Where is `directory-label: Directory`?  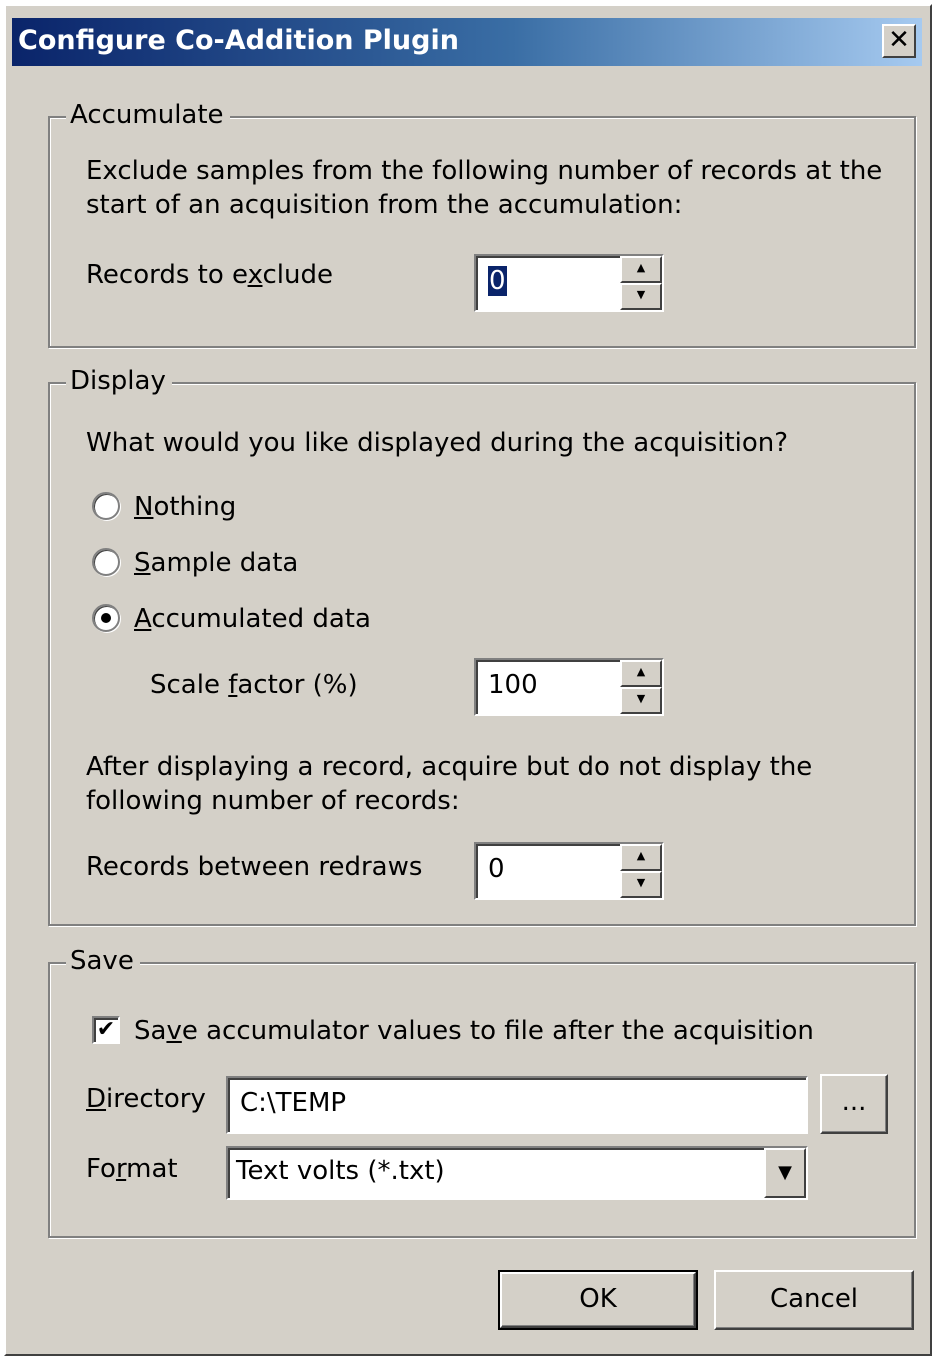
directory-label: Directory is located at coordinates (146, 1099).